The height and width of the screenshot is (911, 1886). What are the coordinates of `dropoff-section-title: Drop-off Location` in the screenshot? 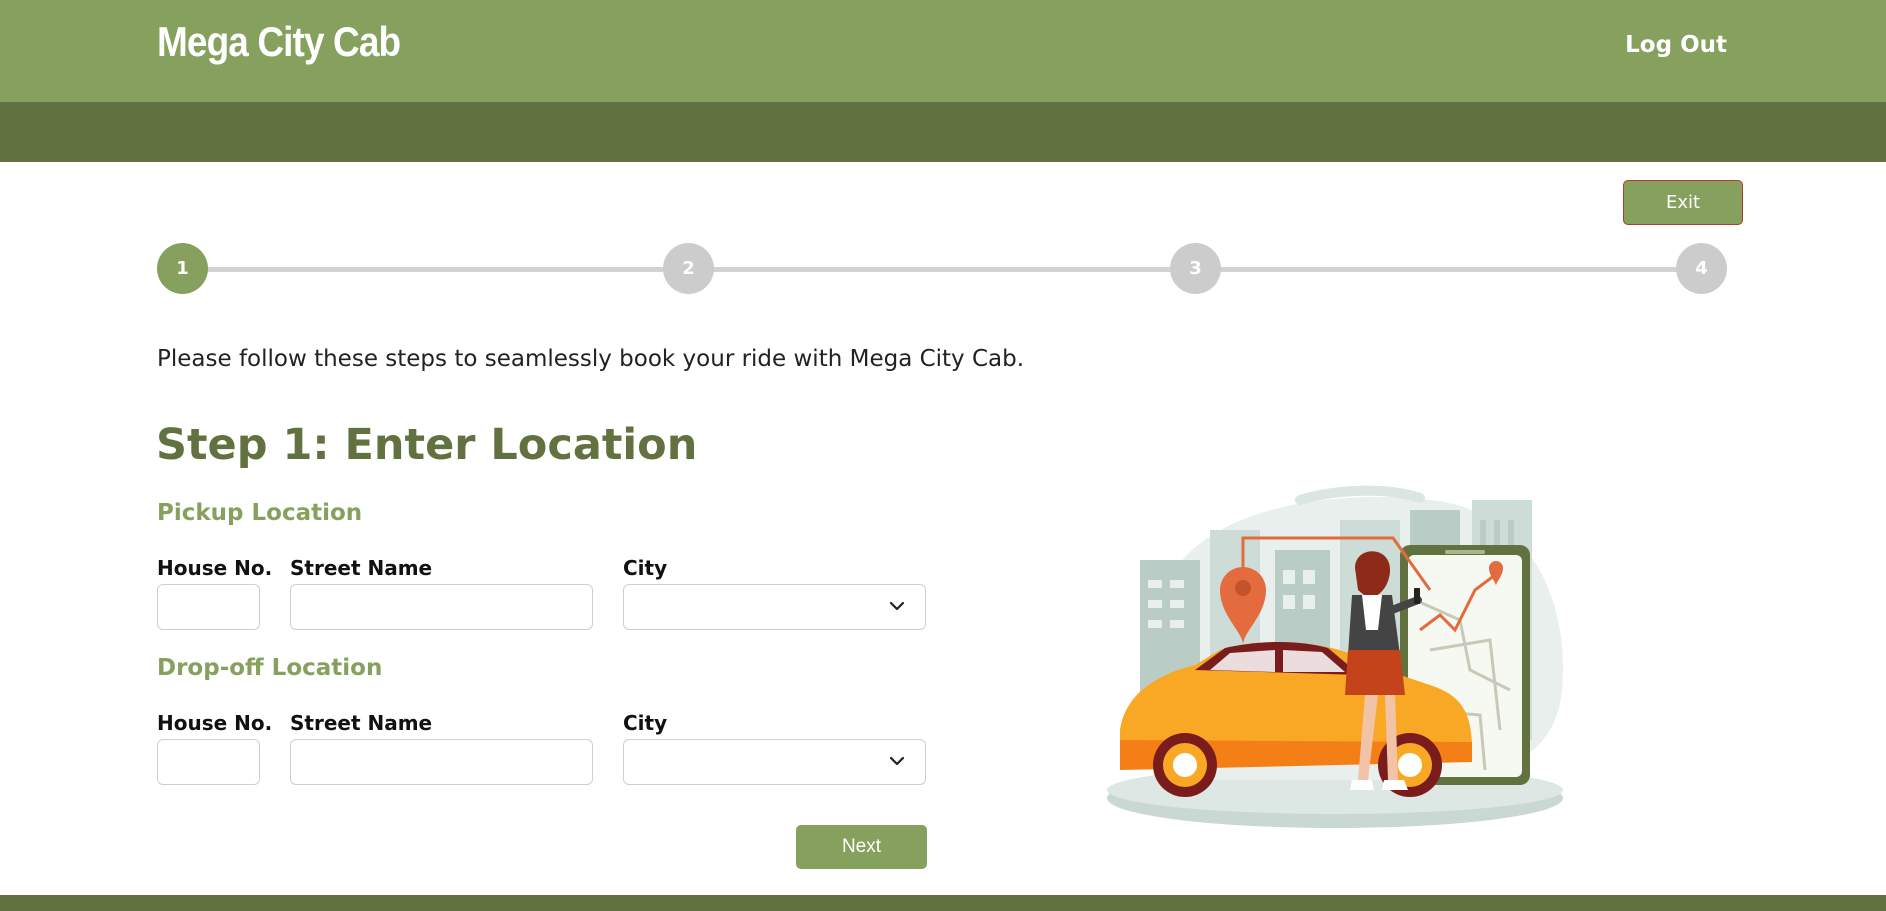 It's located at (270, 668).